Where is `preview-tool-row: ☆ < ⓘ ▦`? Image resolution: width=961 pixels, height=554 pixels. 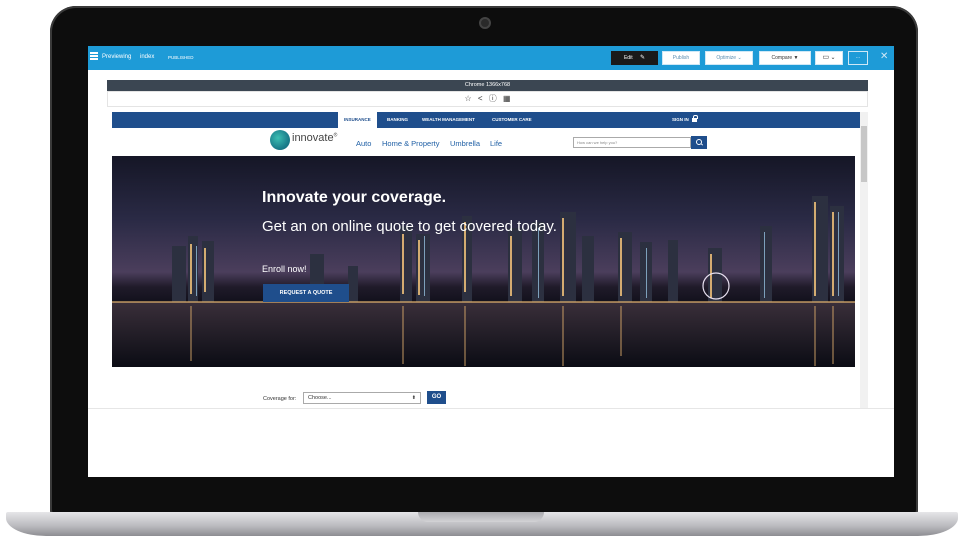 preview-tool-row: ☆ < ⓘ ▦ is located at coordinates (487, 99).